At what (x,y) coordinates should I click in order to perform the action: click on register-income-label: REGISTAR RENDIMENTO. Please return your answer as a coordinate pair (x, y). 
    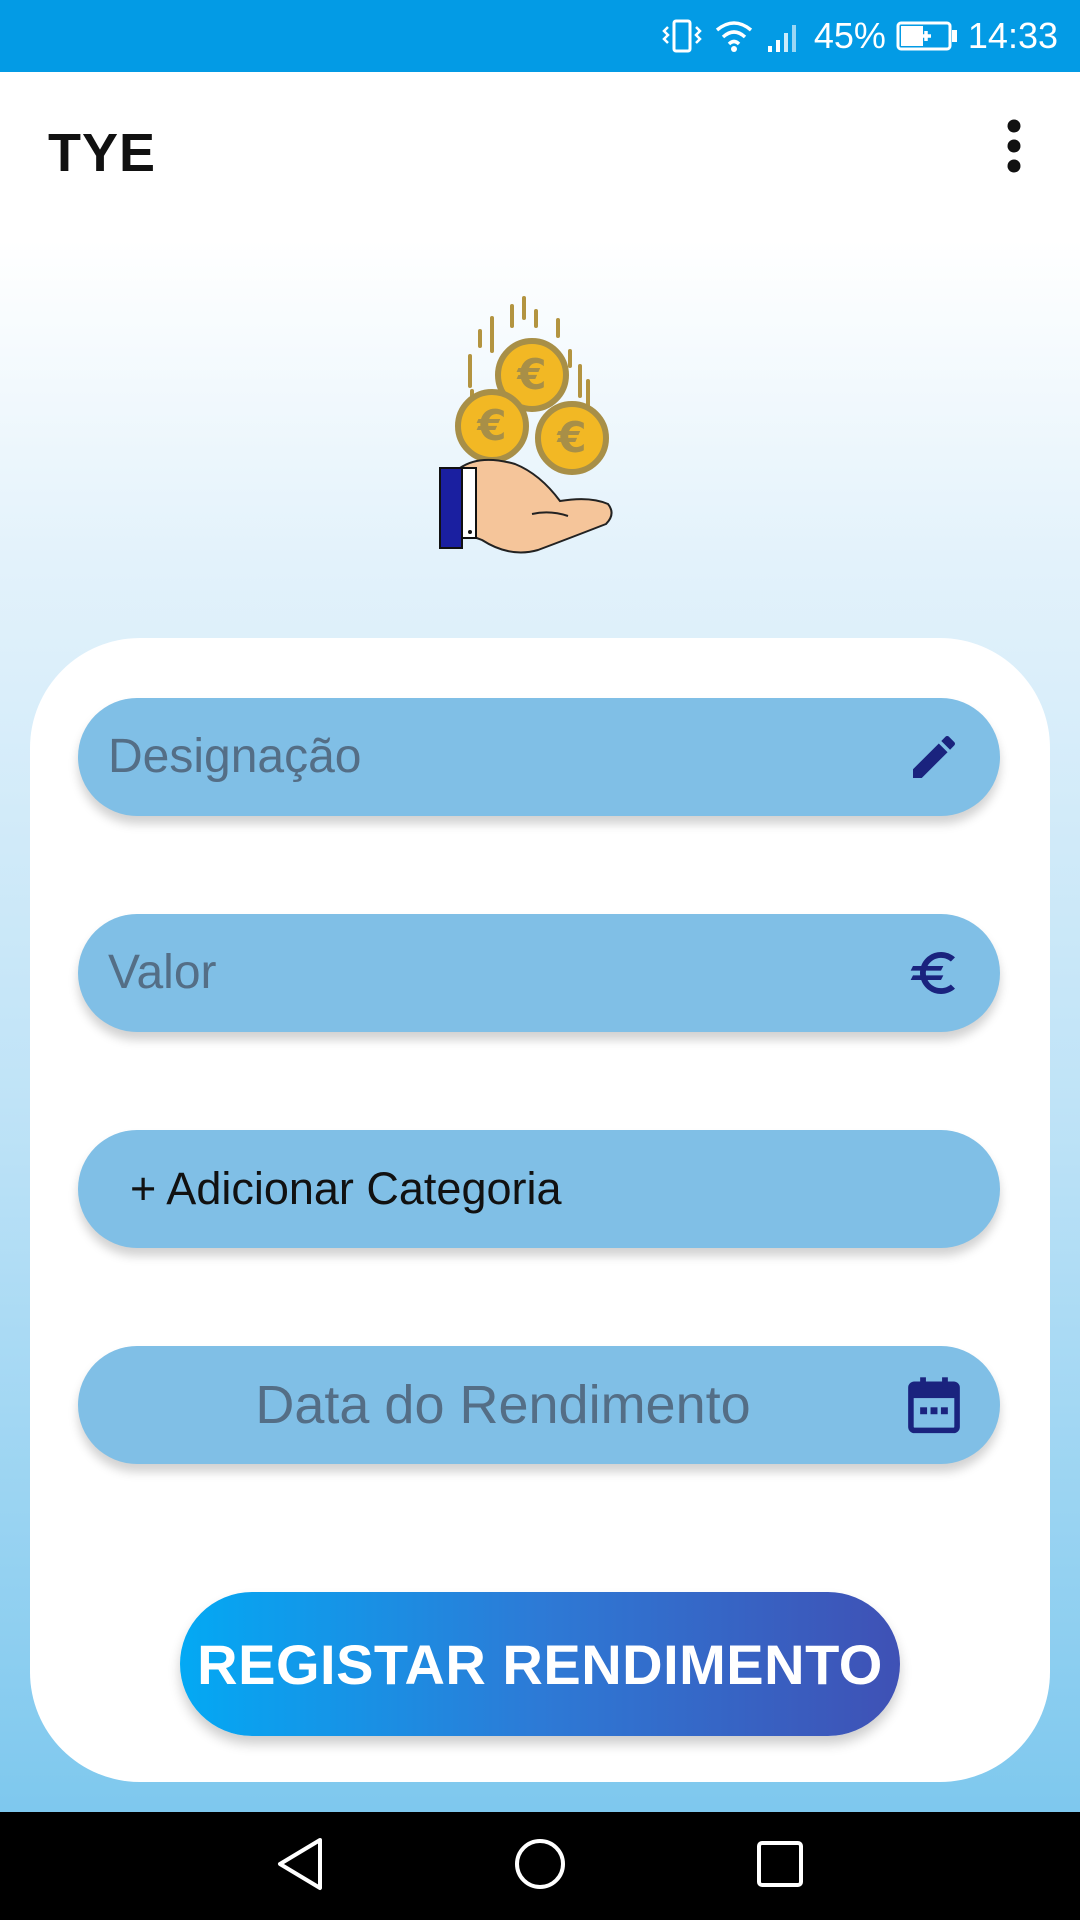
    Looking at the image, I should click on (540, 1664).